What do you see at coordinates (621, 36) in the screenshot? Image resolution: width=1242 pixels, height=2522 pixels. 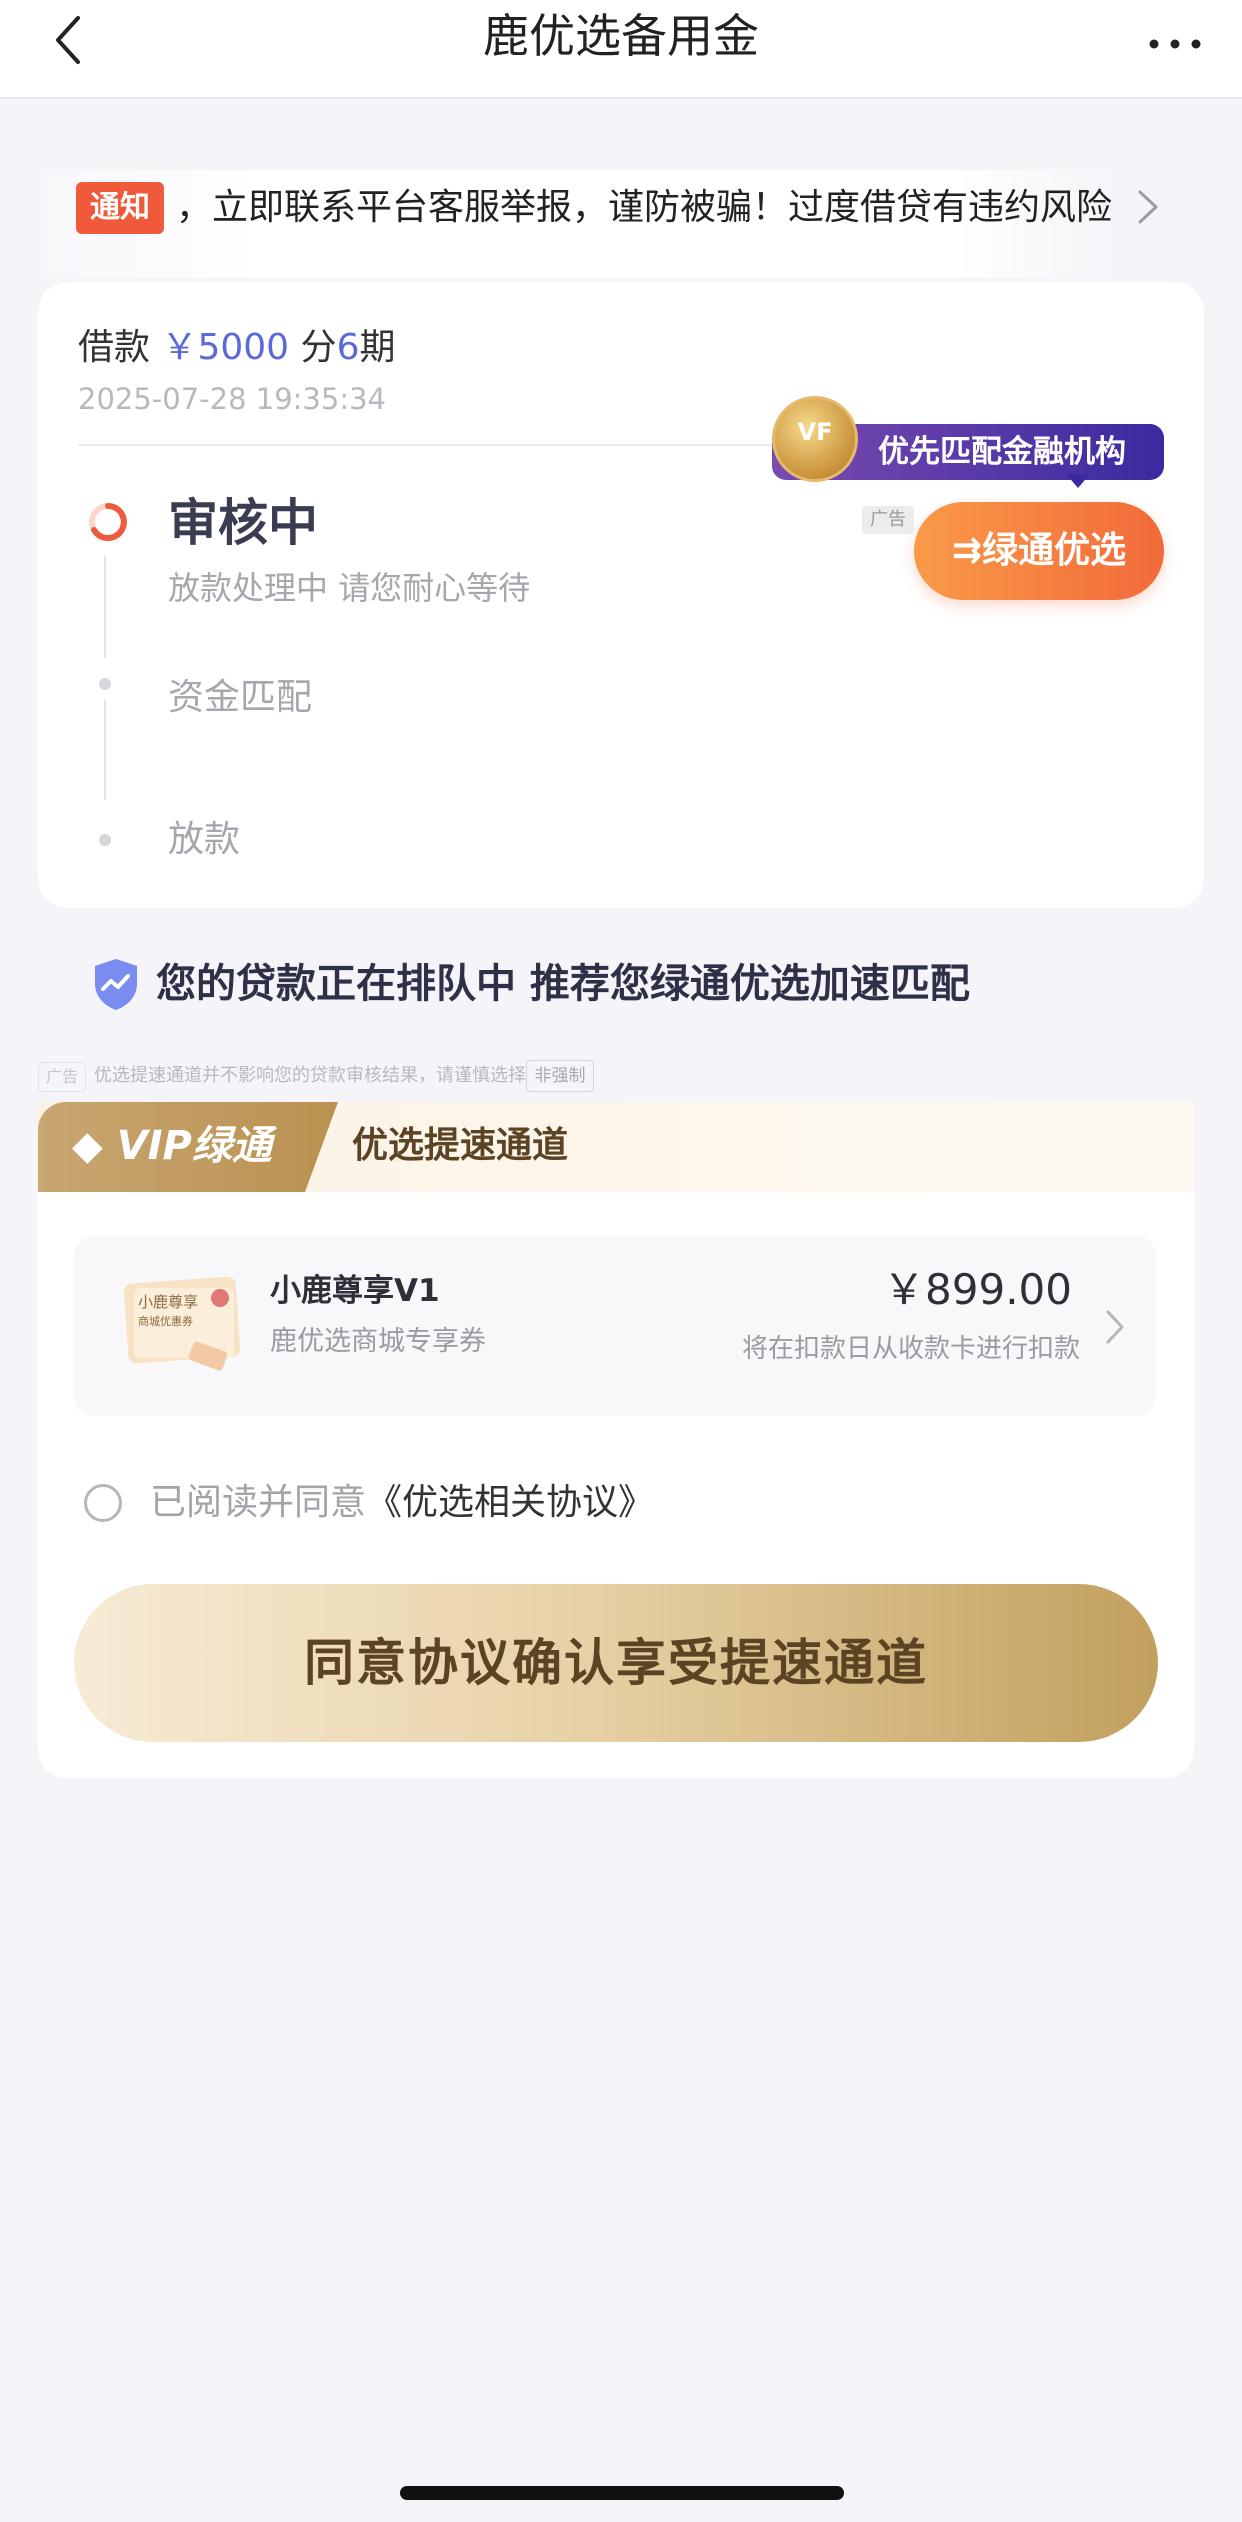 I see `page-title: 鹿优选备用金` at bounding box center [621, 36].